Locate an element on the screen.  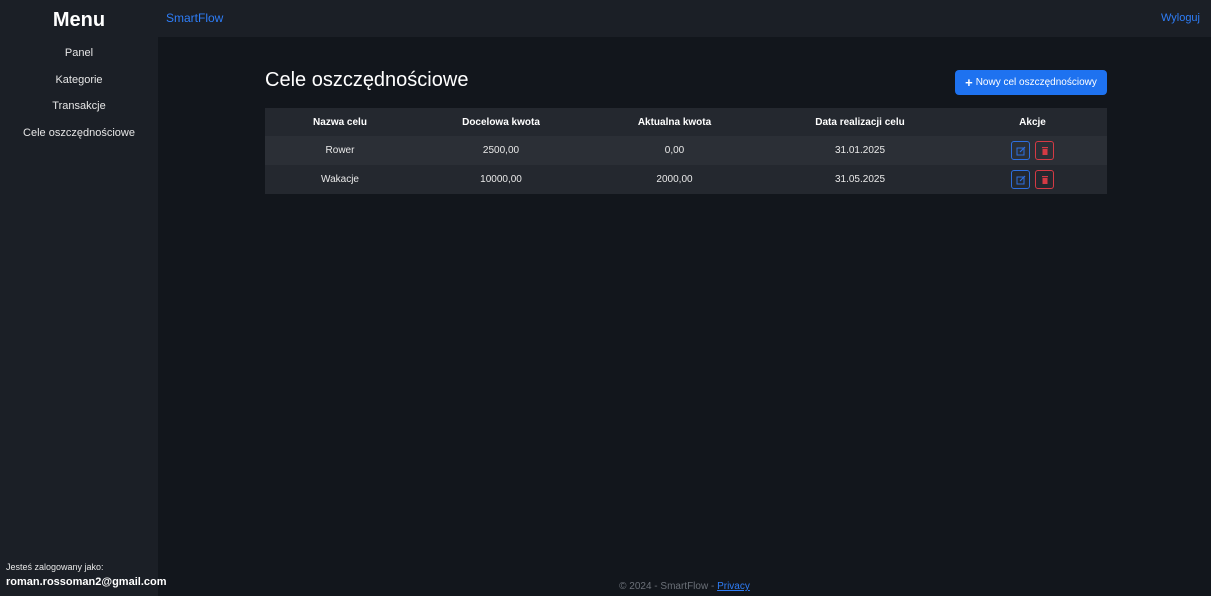
table-row: Rower 2500,00 0,00 31.01.2025 is located at coordinates (686, 150).